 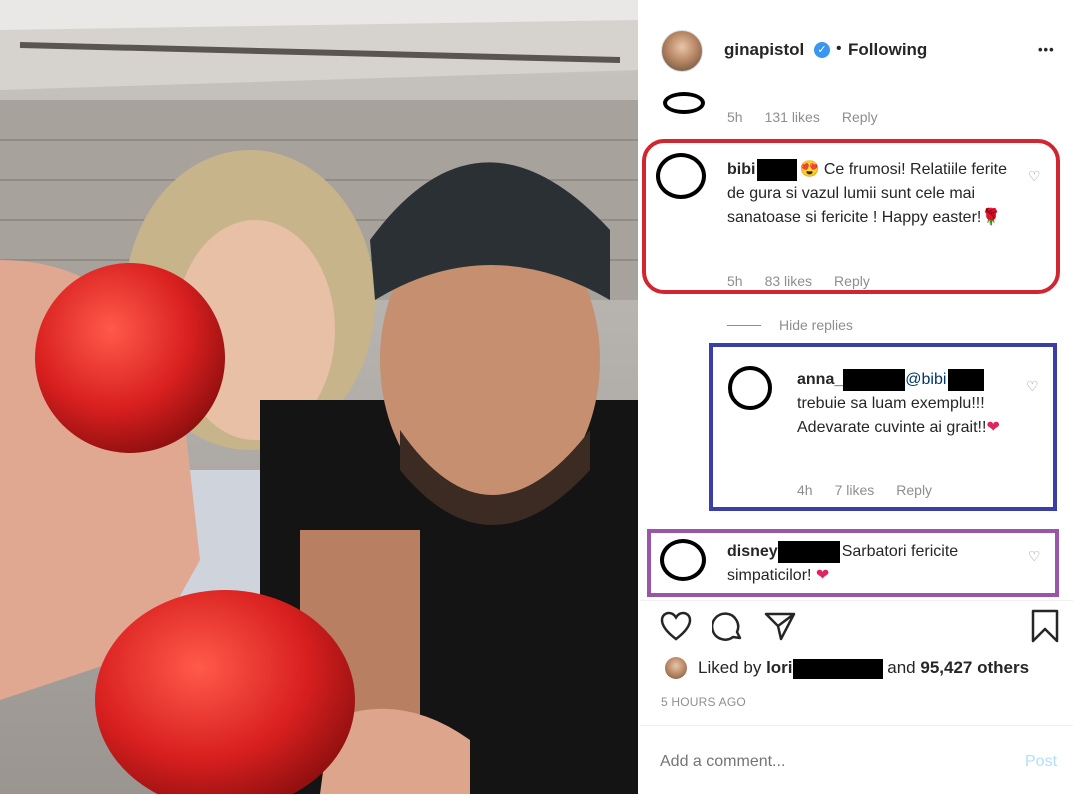 I want to click on post-timestamp: 5 HOURS AGO, so click(x=703, y=702).